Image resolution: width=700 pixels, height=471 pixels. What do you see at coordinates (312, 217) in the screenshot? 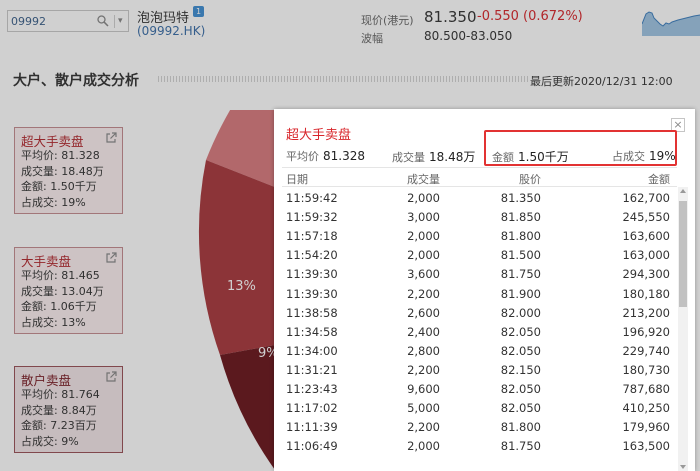
I see `row-time: 11:59:32` at bounding box center [312, 217].